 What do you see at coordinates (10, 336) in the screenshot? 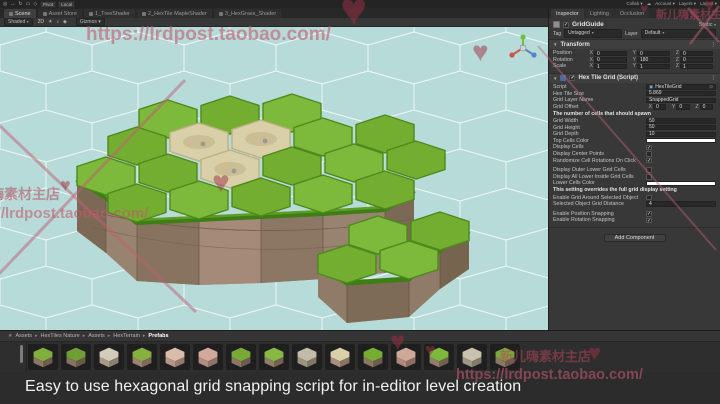
I see `favorite-star-icon: ★` at bounding box center [10, 336].